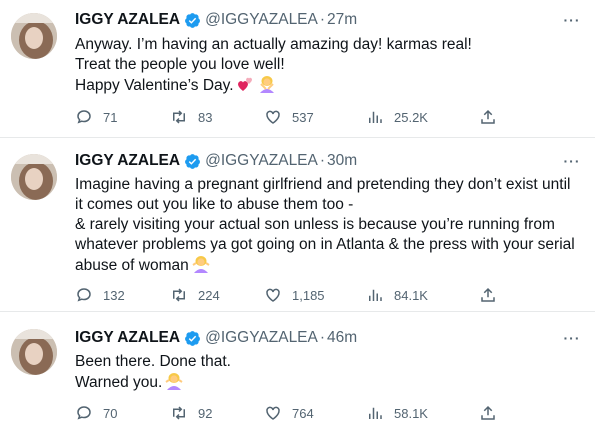 This screenshot has width=595, height=436. Describe the element at coordinates (100, 295) in the screenshot. I see `reply-button: 132` at that location.